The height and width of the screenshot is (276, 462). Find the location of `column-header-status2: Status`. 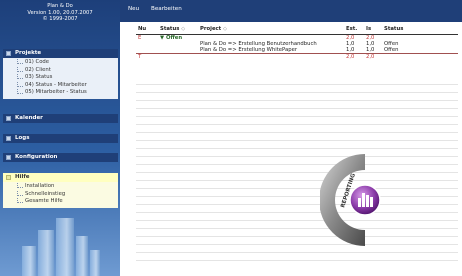

column-header-status2: Status is located at coordinates (420, 29).